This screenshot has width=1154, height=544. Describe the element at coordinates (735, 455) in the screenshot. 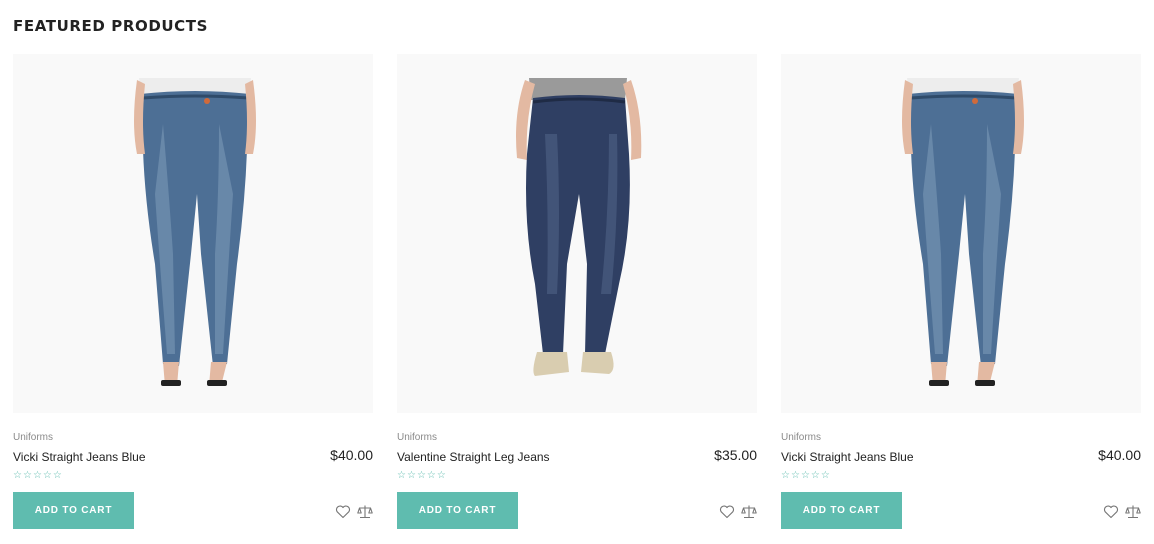

I see `product-price: $35.00` at that location.